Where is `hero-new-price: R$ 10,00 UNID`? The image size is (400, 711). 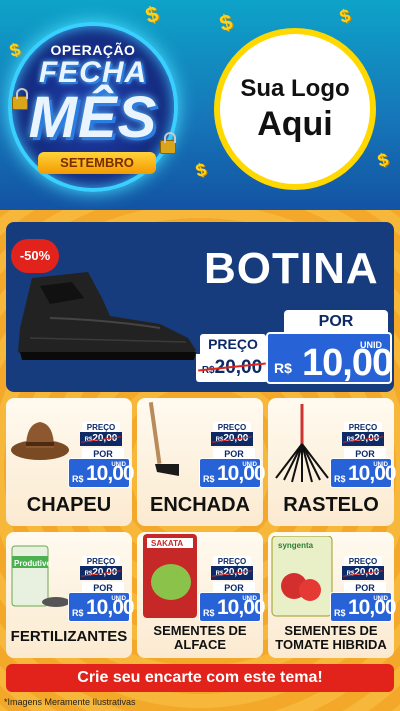
hero-new-price: R$ 10,00 UNID is located at coordinates (329, 358).